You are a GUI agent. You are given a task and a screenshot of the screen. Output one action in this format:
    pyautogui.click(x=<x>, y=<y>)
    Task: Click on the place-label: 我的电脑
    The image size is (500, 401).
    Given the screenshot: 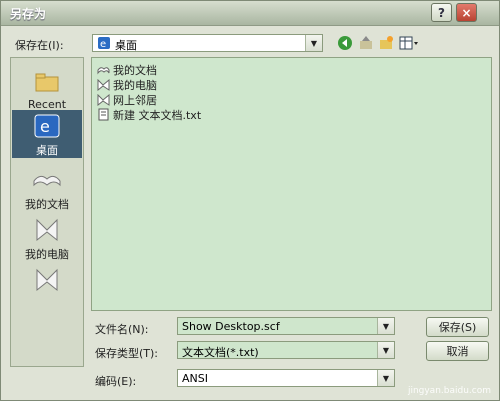 What is the action you would take?
    pyautogui.click(x=47, y=254)
    